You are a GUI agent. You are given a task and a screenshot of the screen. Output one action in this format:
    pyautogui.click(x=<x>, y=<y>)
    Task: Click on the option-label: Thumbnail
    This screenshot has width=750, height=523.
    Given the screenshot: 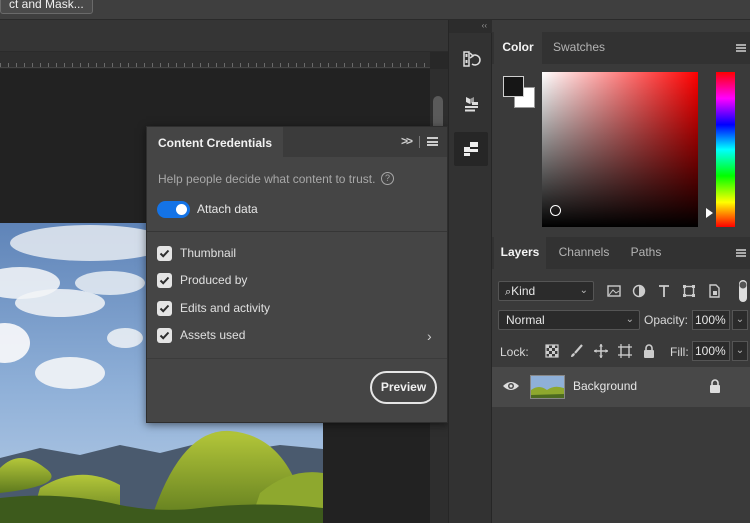 What is the action you would take?
    pyautogui.click(x=208, y=253)
    